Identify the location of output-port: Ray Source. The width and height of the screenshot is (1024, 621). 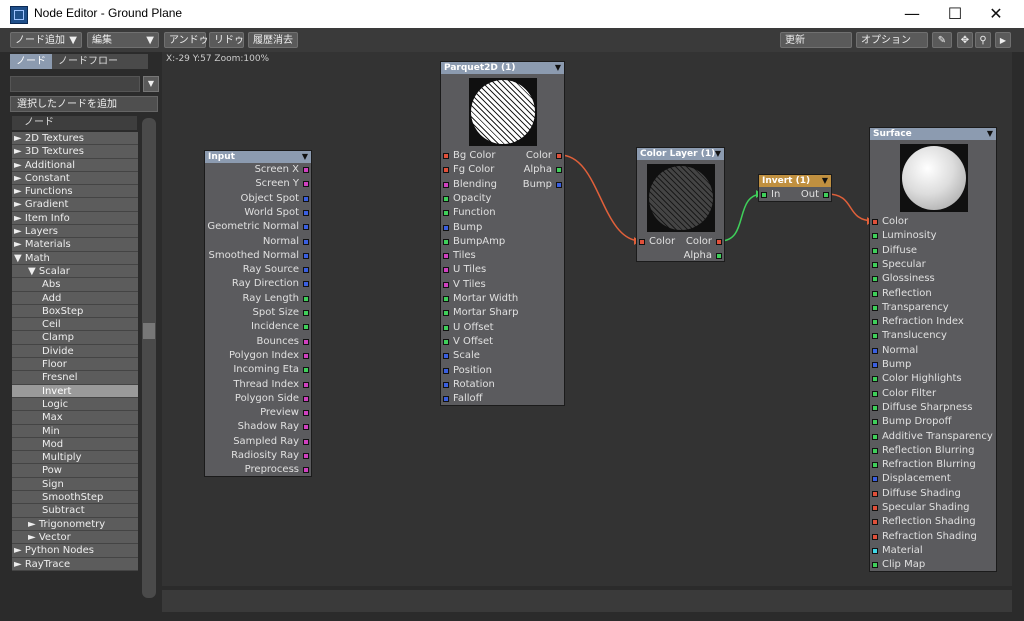
(258, 270).